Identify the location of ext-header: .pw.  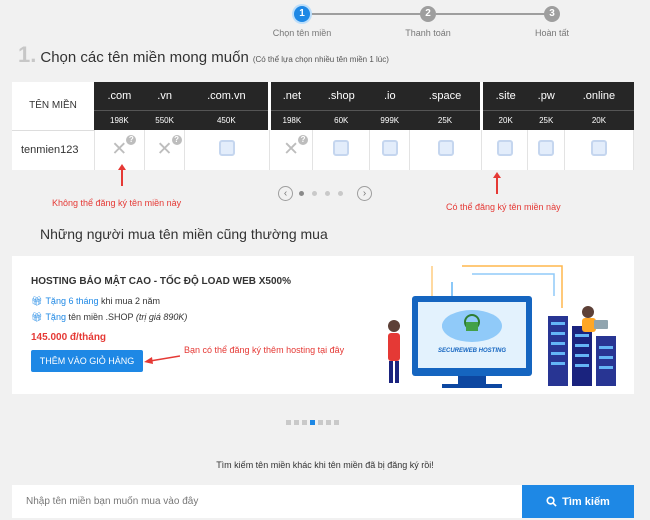
(546, 96).